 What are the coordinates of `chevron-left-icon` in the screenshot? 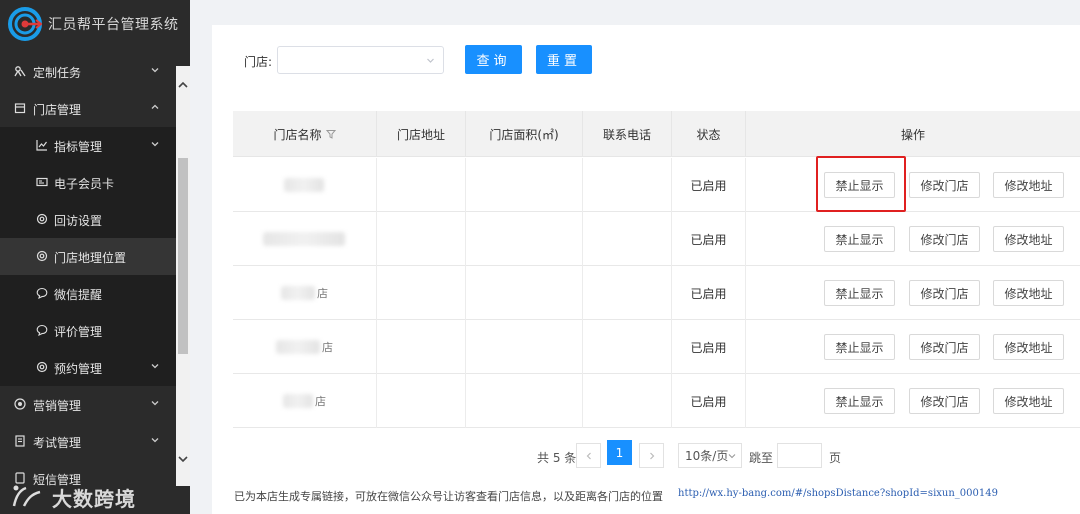 It's located at (588, 455).